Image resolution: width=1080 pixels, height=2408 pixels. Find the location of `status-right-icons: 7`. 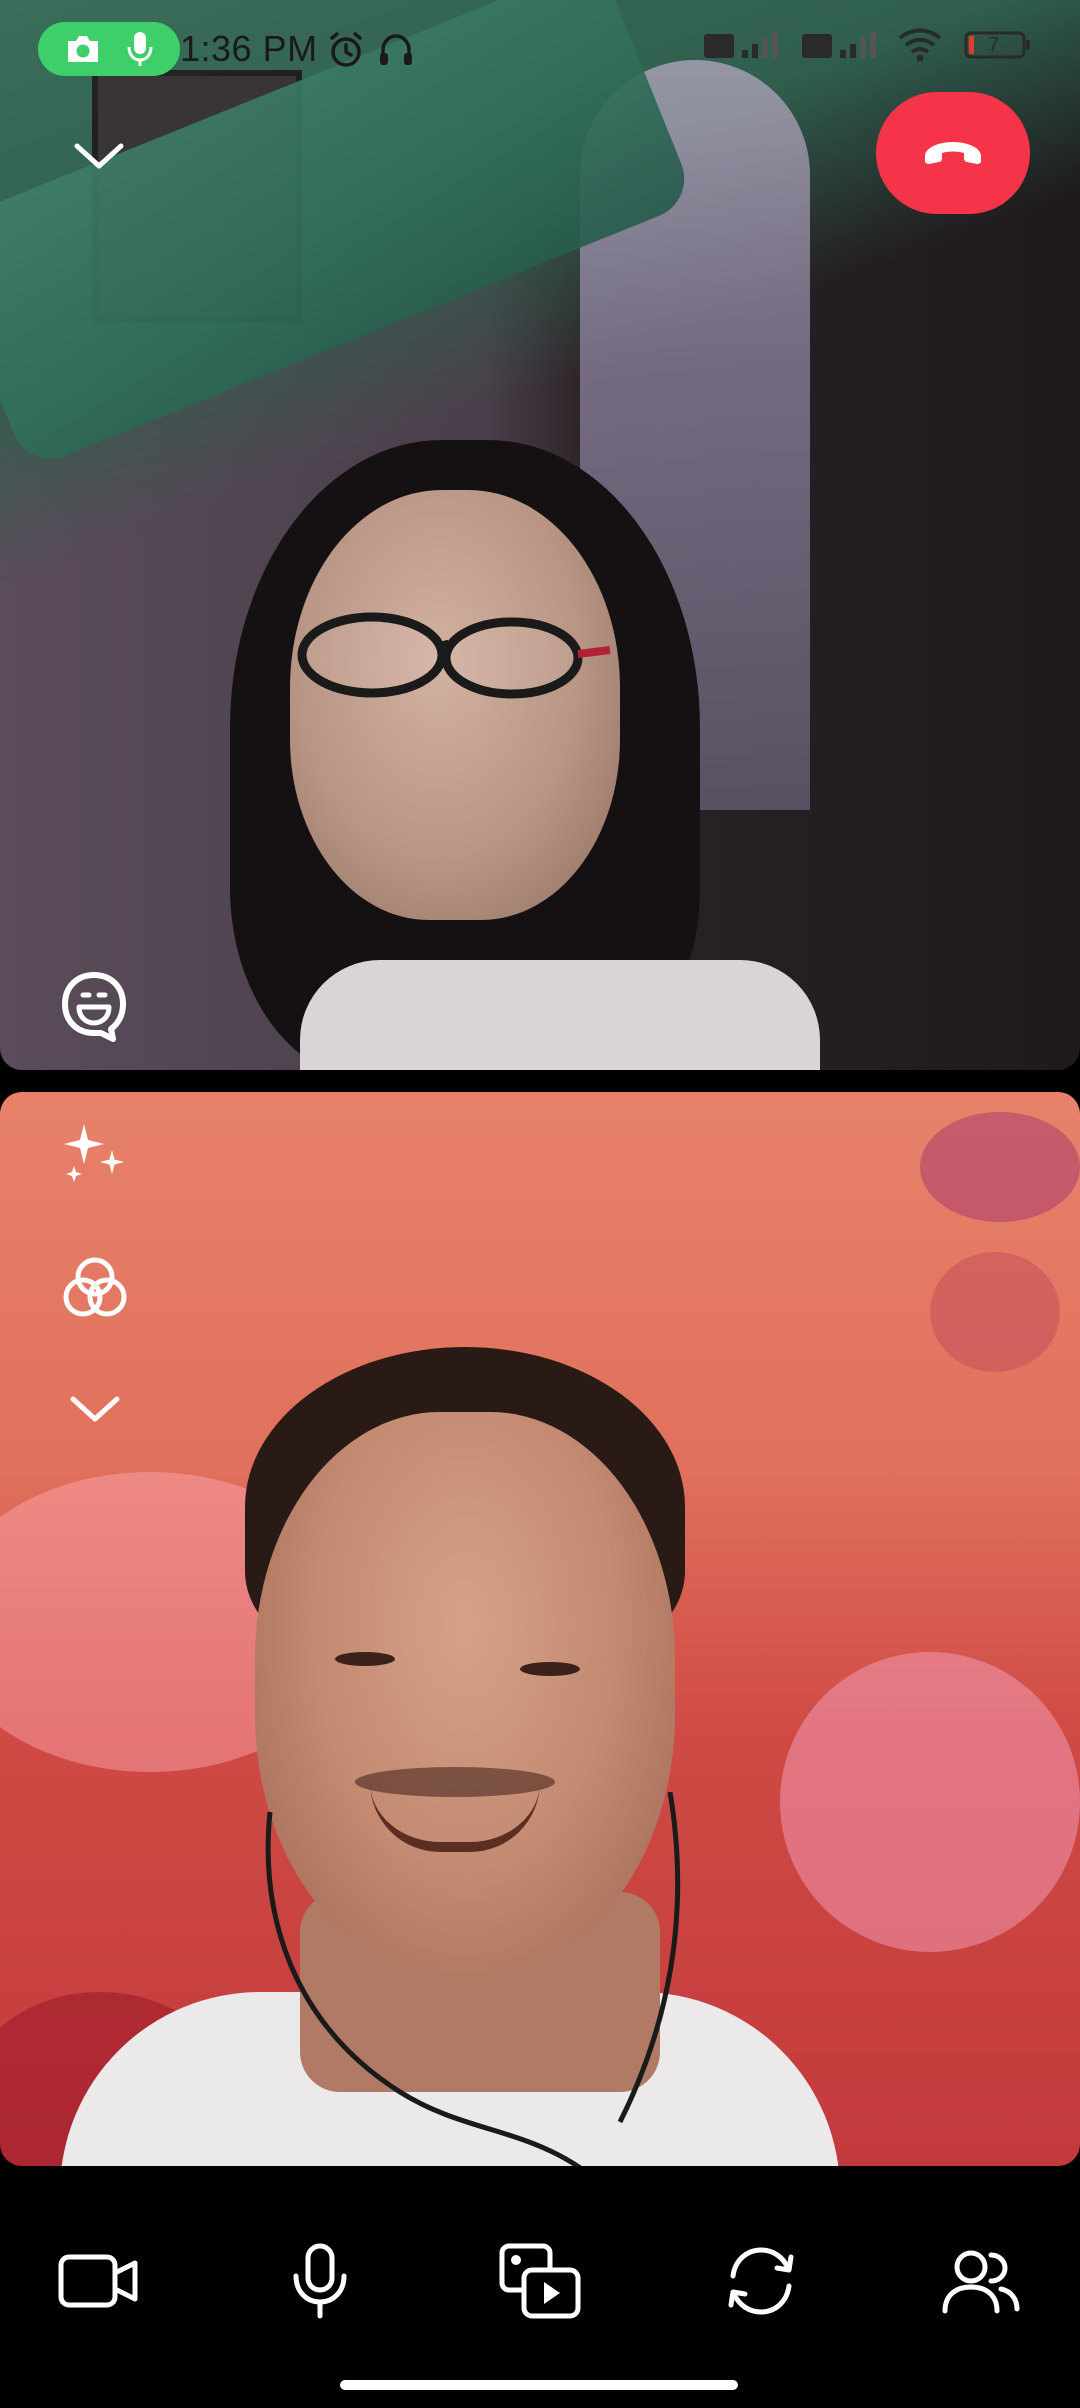

status-right-icons: 7 is located at coordinates (867, 45).